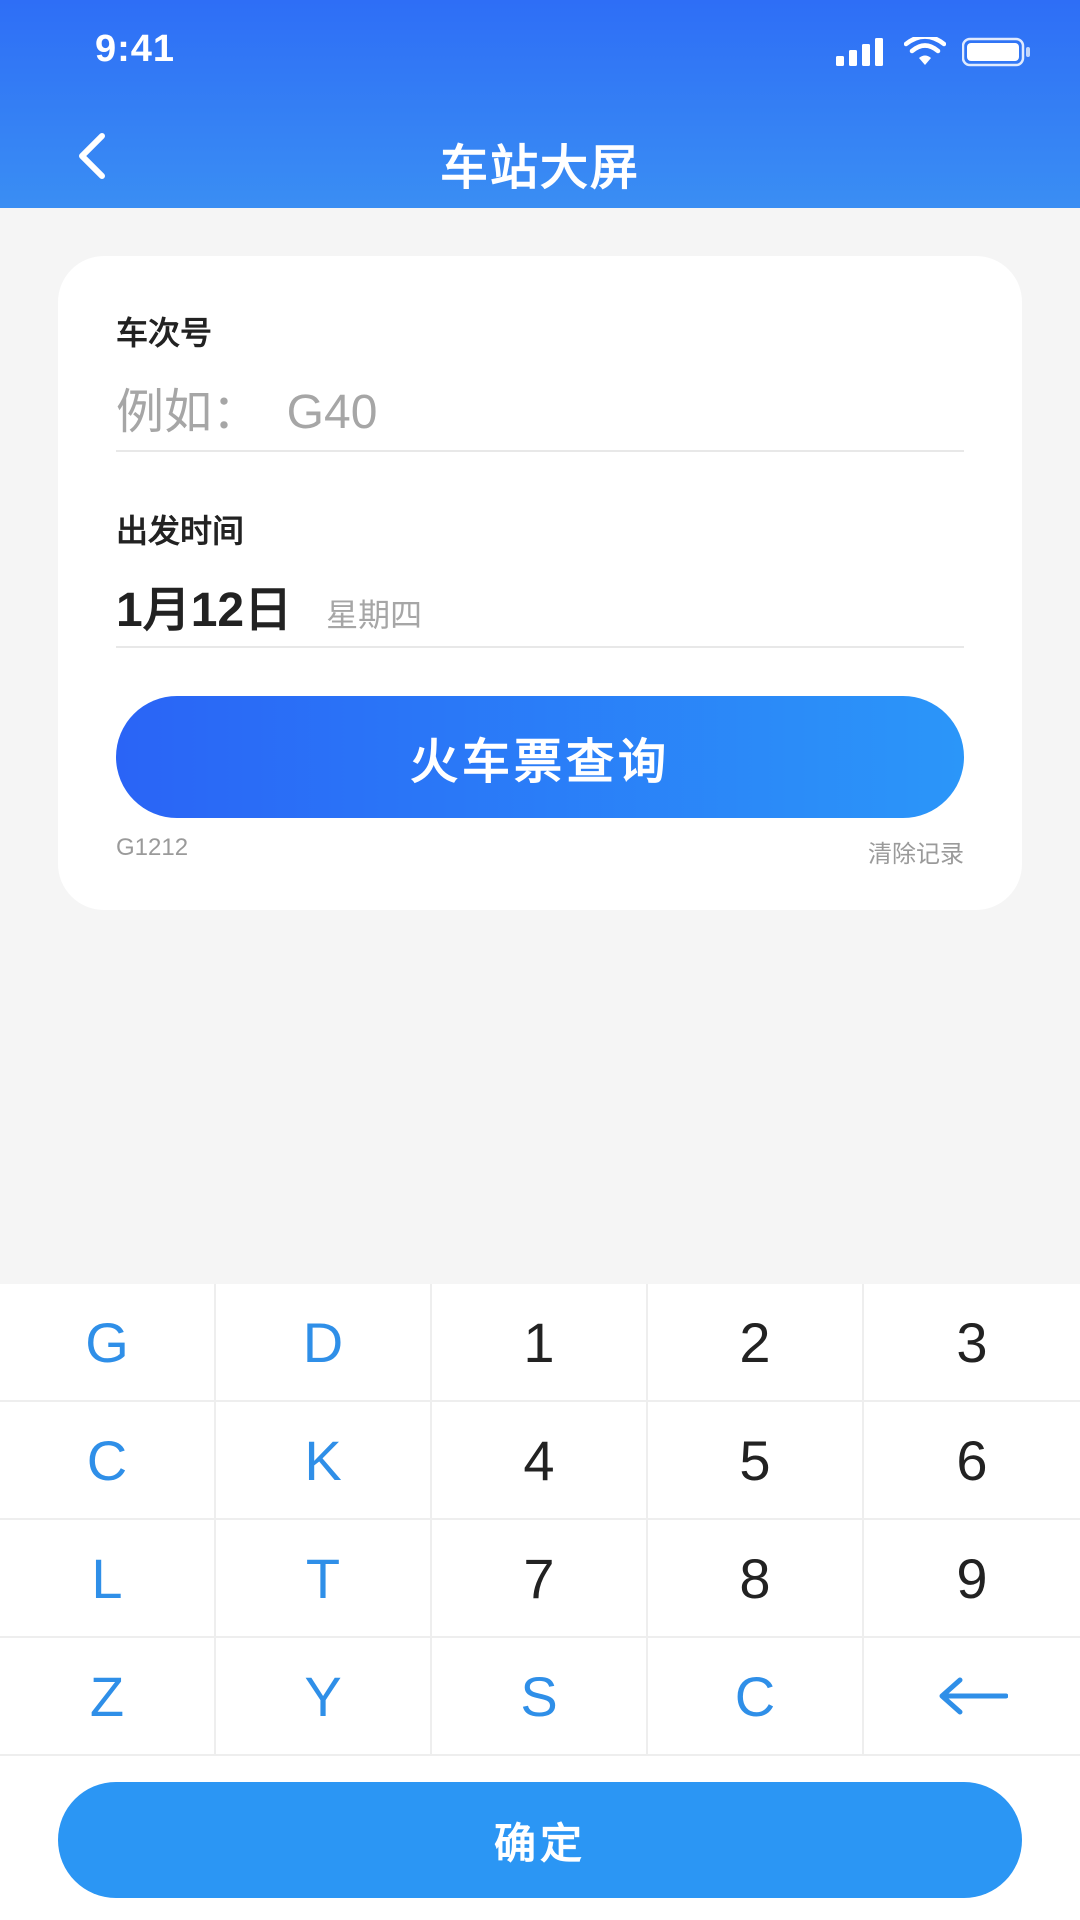  I want to click on departure-weekday: 星期四, so click(374, 615).